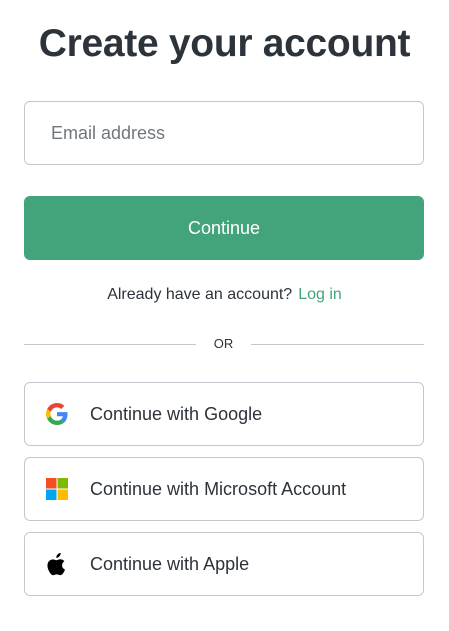  Describe the element at coordinates (224, 133) in the screenshot. I see `email-field` at that location.